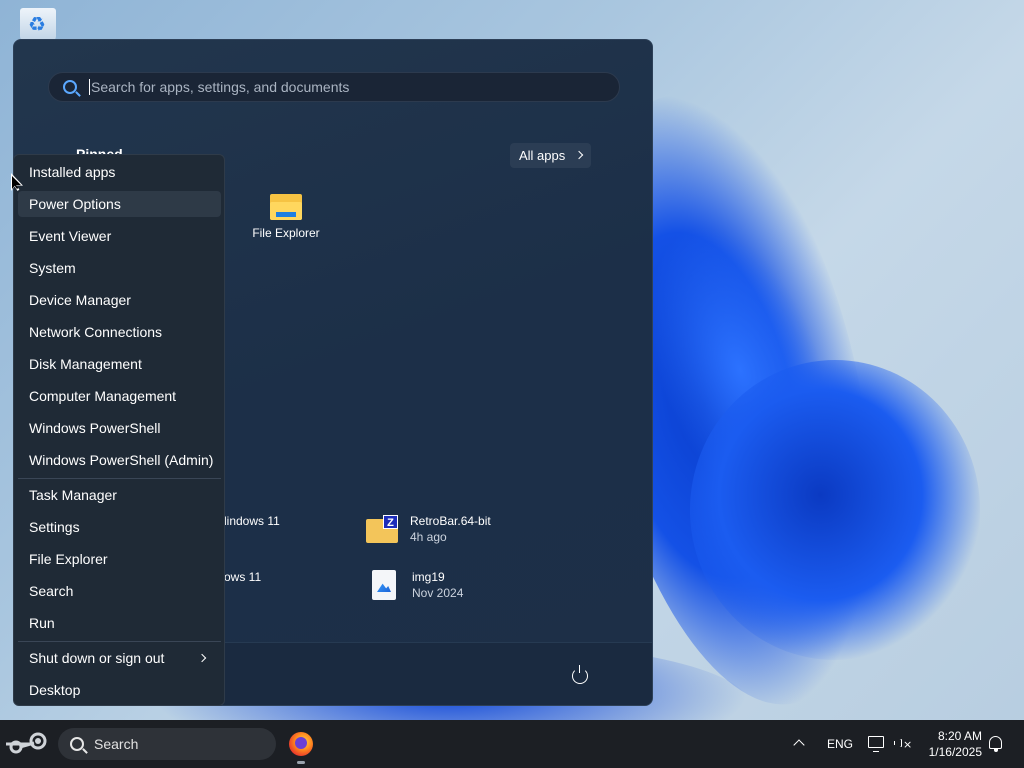 The width and height of the screenshot is (1024, 768). Describe the element at coordinates (301, 762) in the screenshot. I see `running-indicator` at that location.